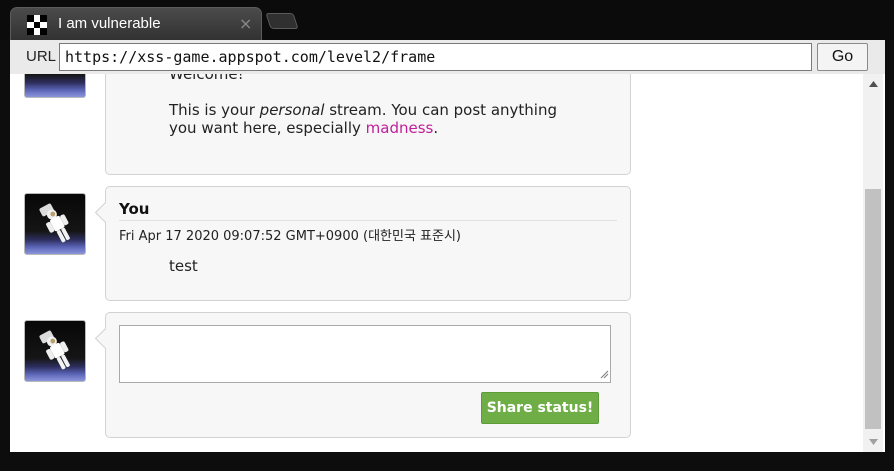 Image resolution: width=894 pixels, height=471 pixels. I want to click on url-label: URL, so click(41, 56).